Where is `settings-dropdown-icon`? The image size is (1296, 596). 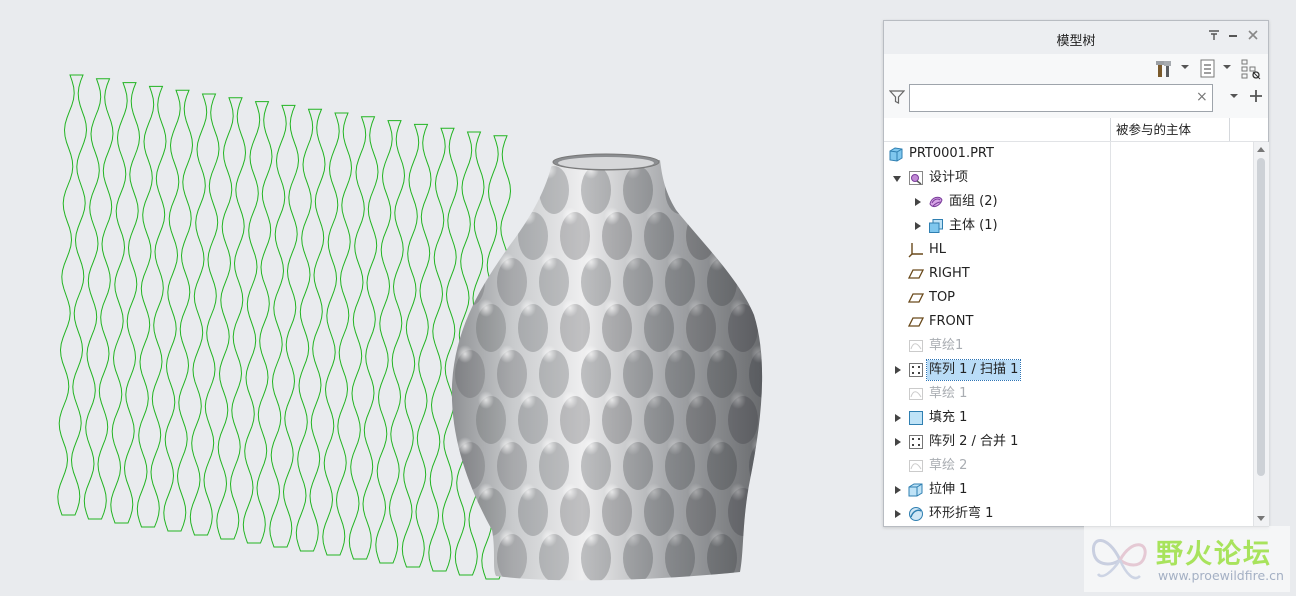 settings-dropdown-icon is located at coordinates (1227, 67).